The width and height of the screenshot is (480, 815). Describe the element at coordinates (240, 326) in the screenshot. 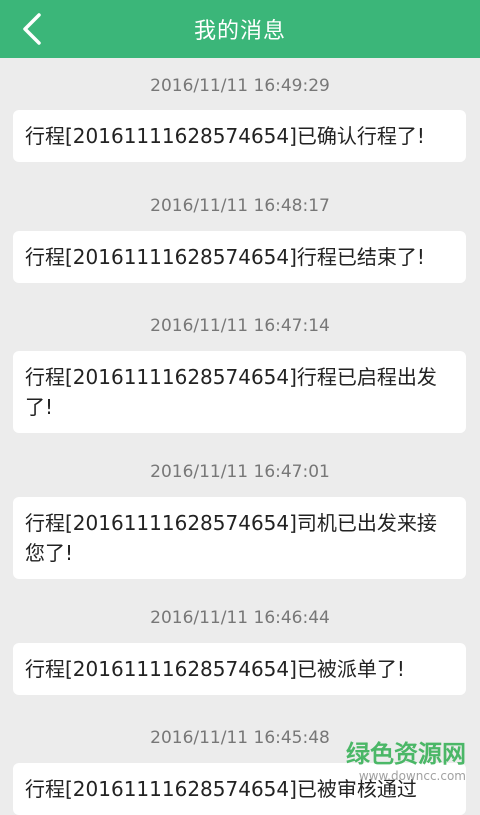

I see `message-time: 2016/11/11 16:47:14` at that location.